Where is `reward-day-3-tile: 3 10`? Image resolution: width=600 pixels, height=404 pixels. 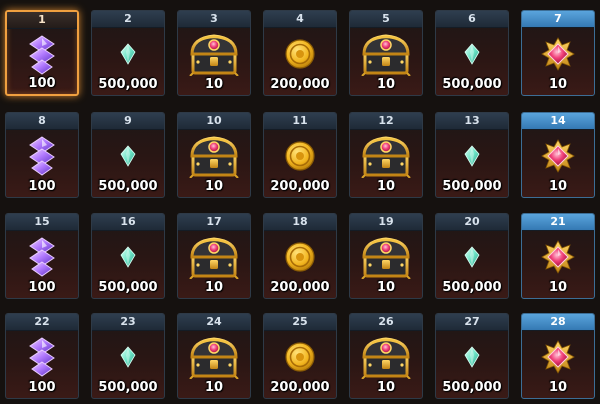 reward-day-3-tile: 3 10 is located at coordinates (214, 53).